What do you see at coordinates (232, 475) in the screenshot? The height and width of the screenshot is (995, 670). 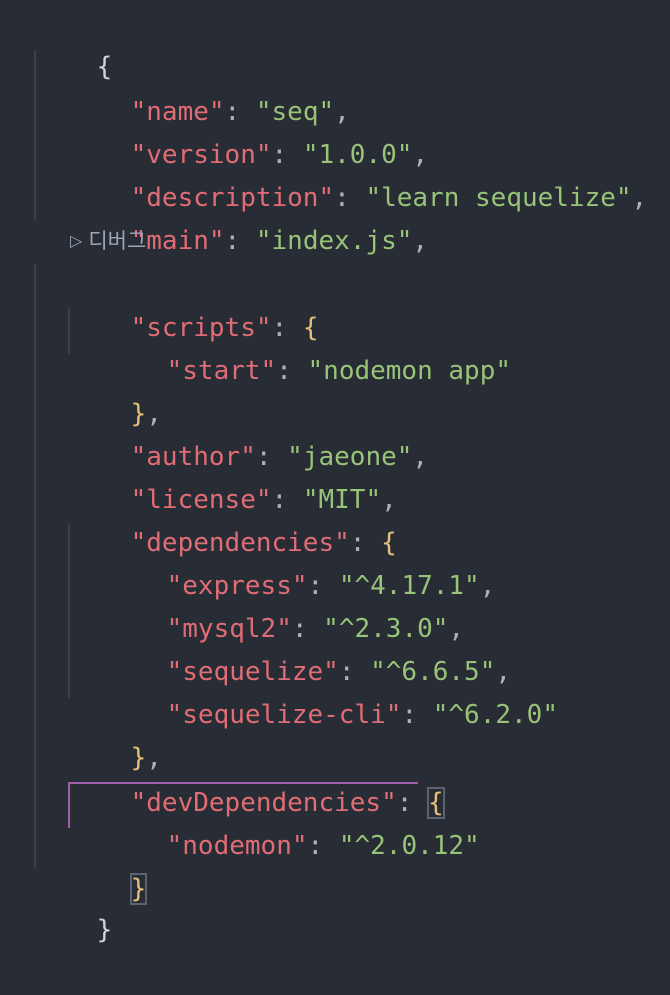 I see `code-line: "license": "MIT",` at bounding box center [232, 475].